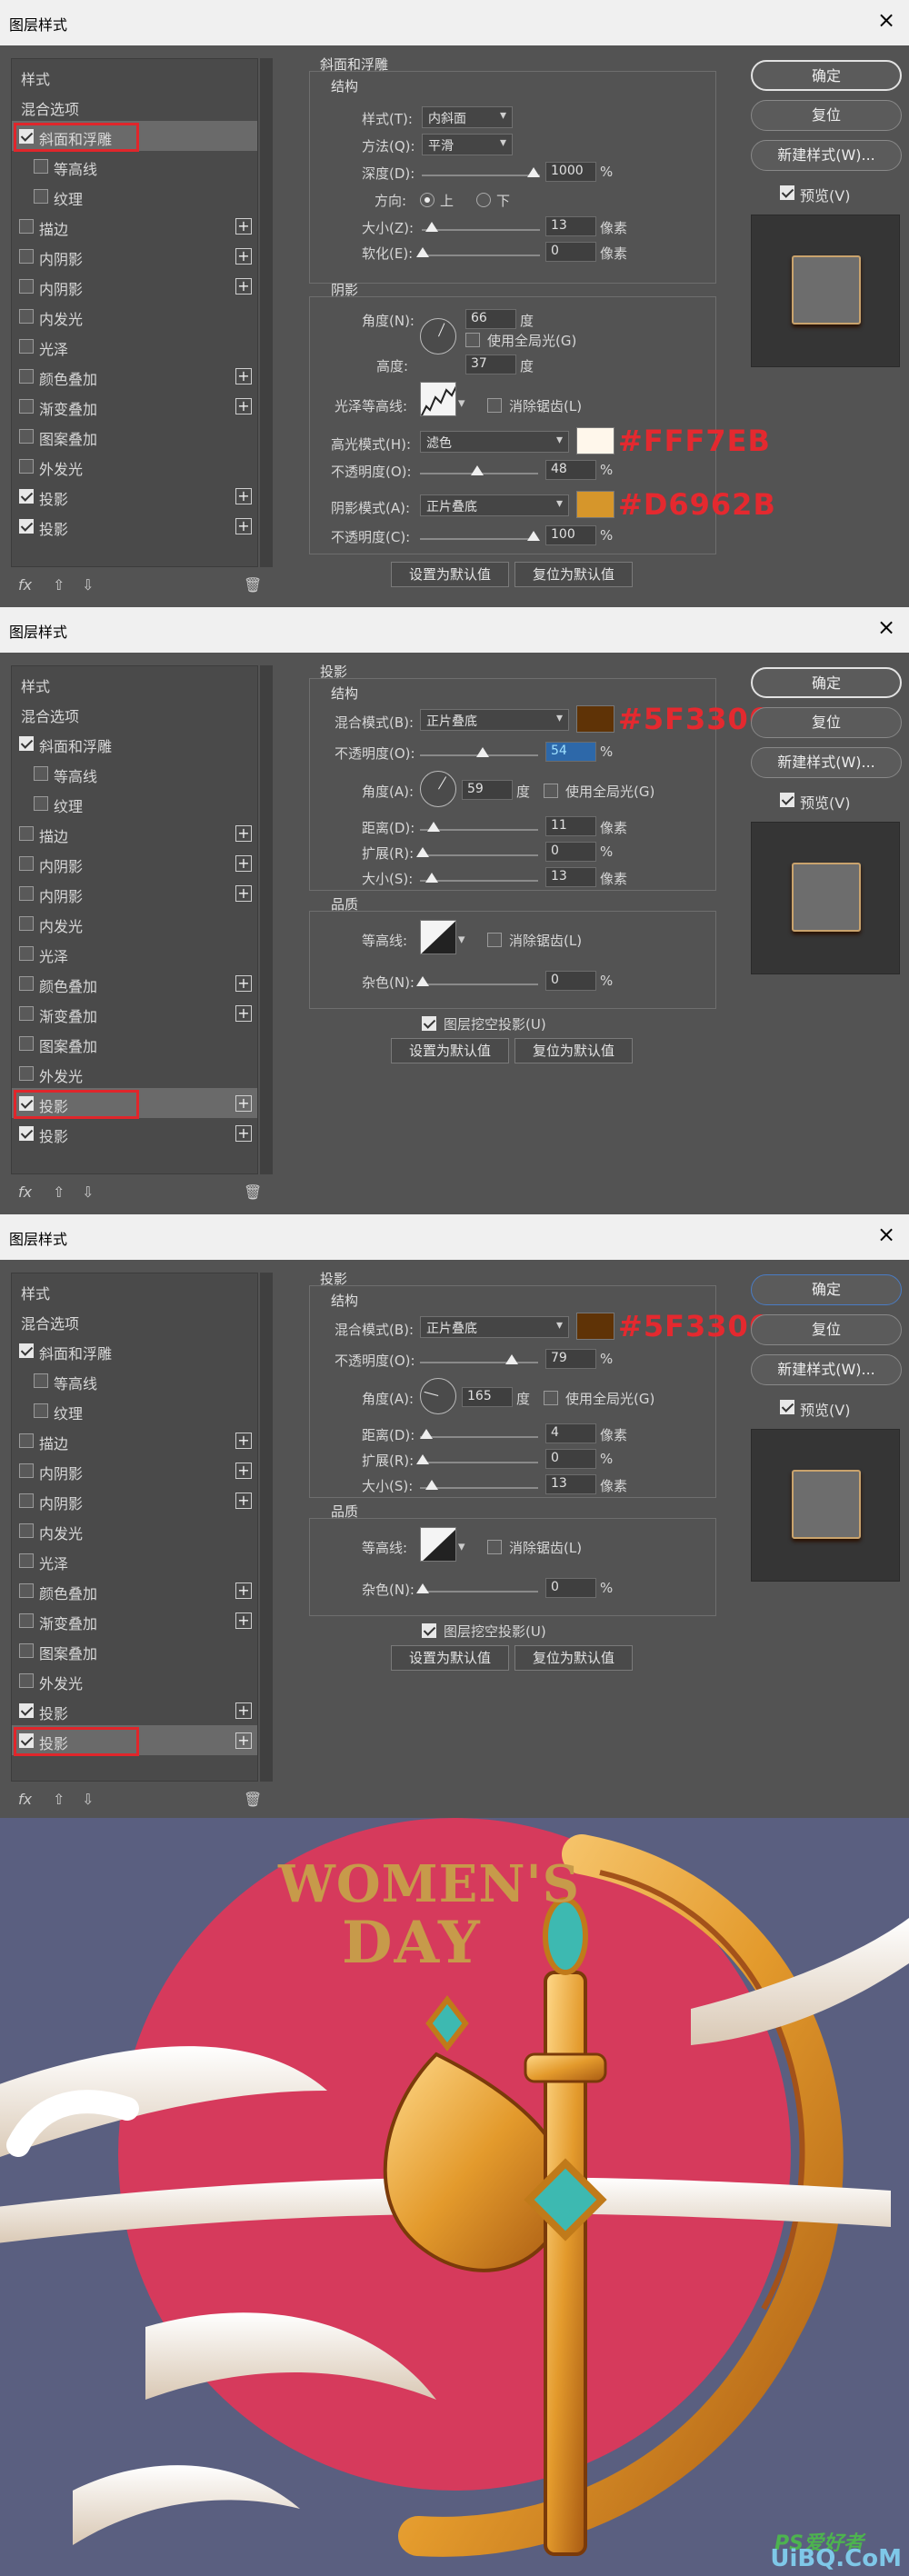  What do you see at coordinates (534, 172) in the screenshot?
I see `depth-slider-thumb` at bounding box center [534, 172].